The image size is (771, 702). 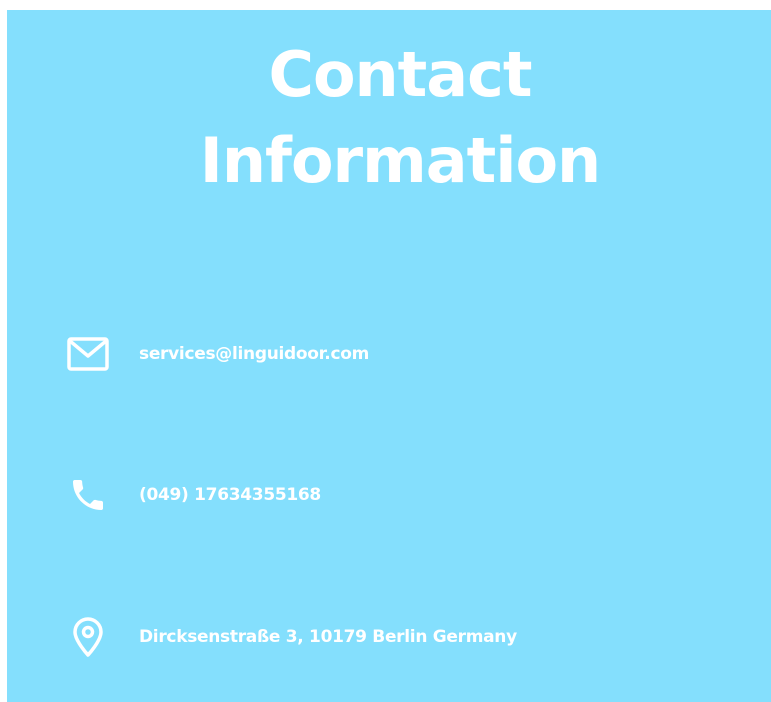 What do you see at coordinates (88, 495) in the screenshot?
I see `phone-icon` at bounding box center [88, 495].